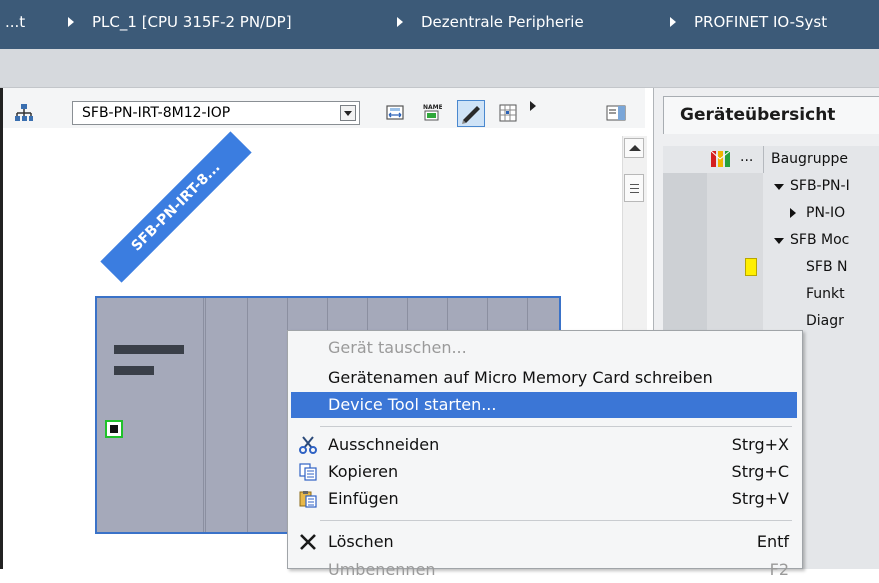 This screenshot has width=879, height=583. I want to click on table-cell-baugruppe: Diagr, so click(825, 321).